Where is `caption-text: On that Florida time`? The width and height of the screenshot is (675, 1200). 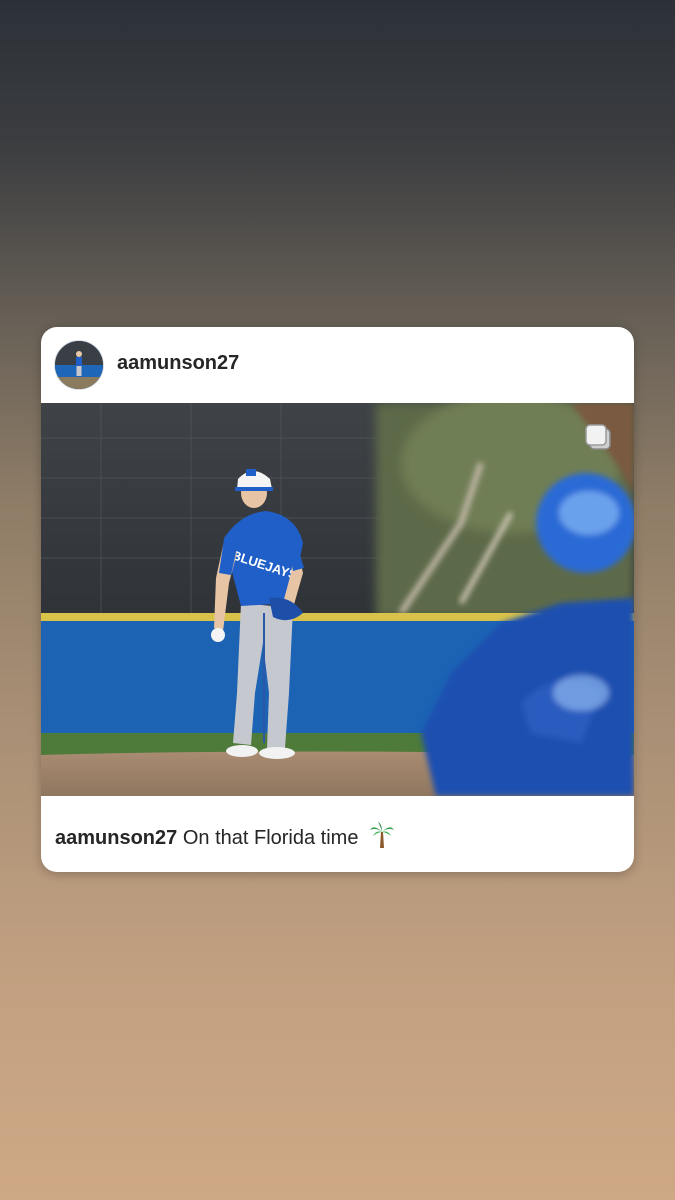 caption-text: On that Florida time is located at coordinates (270, 838).